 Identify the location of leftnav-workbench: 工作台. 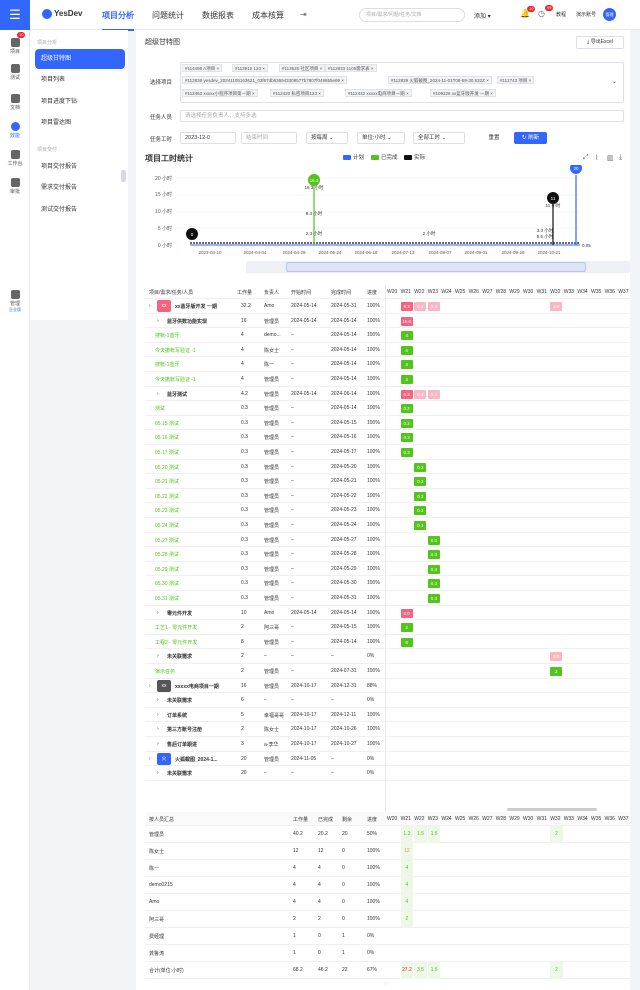
(15, 158).